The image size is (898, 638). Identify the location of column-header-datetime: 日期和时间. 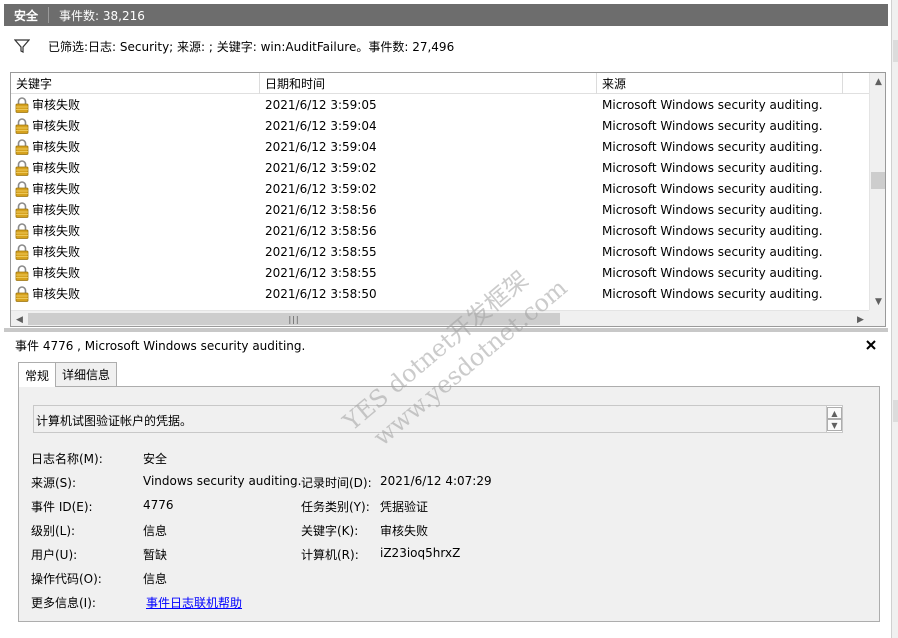
(428, 83).